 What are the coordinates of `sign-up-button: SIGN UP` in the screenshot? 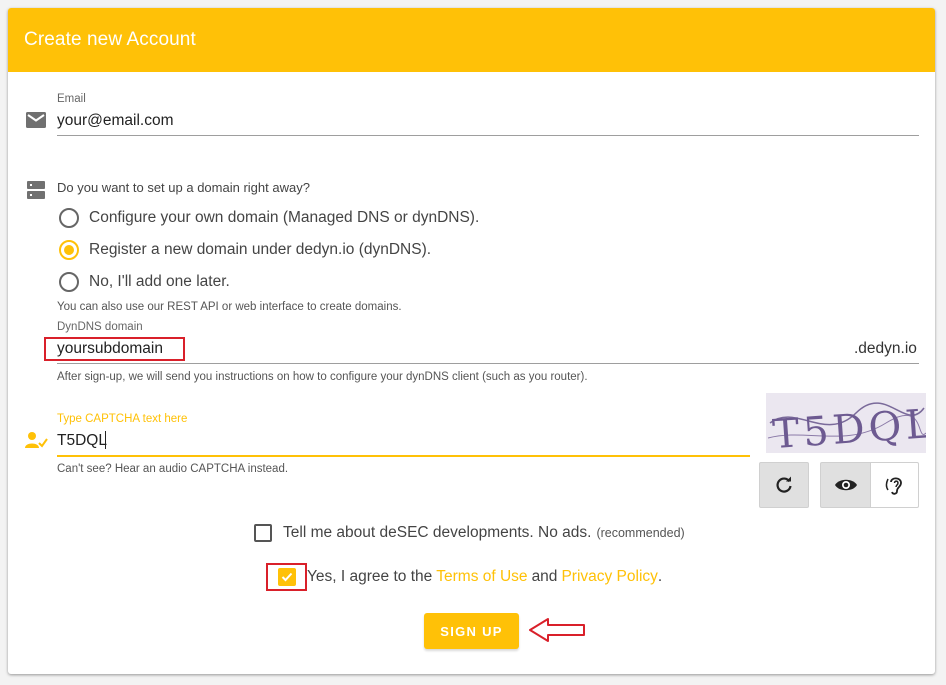 It's located at (471, 631).